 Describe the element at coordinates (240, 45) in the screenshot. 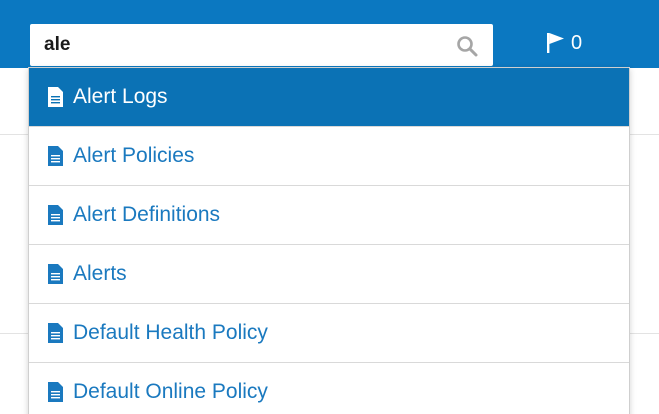

I see `search-input` at that location.